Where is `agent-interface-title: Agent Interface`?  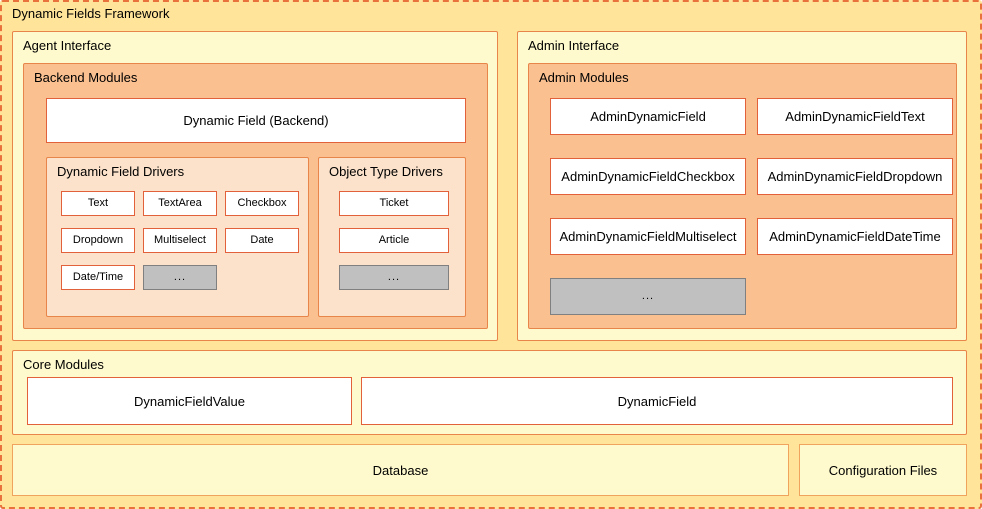
agent-interface-title: Agent Interface is located at coordinates (67, 45).